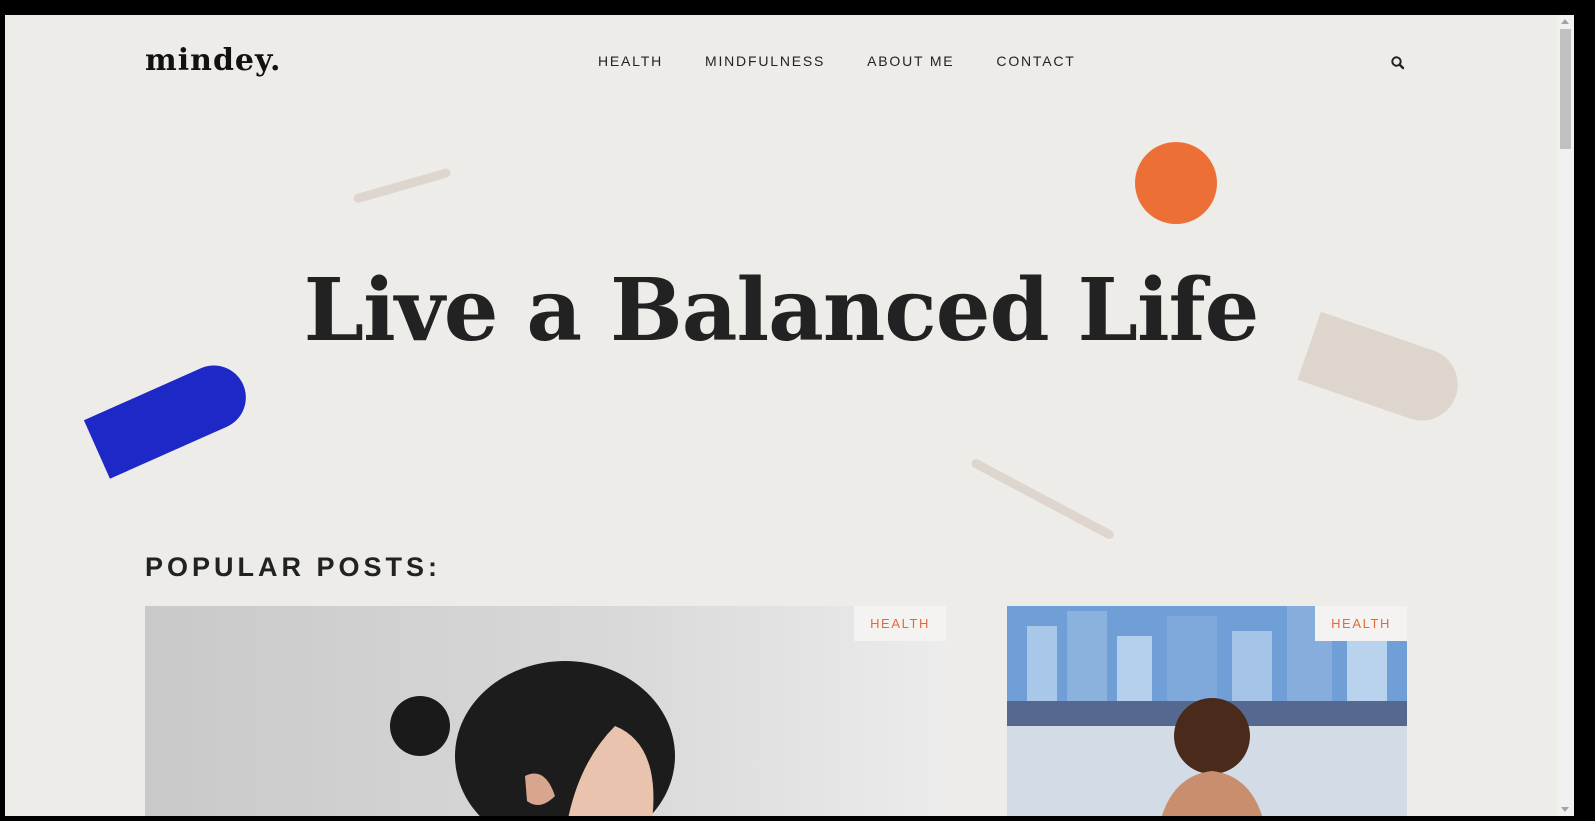 This screenshot has width=1595, height=821. Describe the element at coordinates (765, 61) in the screenshot. I see `nav-item-mindfulness: MINDFULNESS` at that location.